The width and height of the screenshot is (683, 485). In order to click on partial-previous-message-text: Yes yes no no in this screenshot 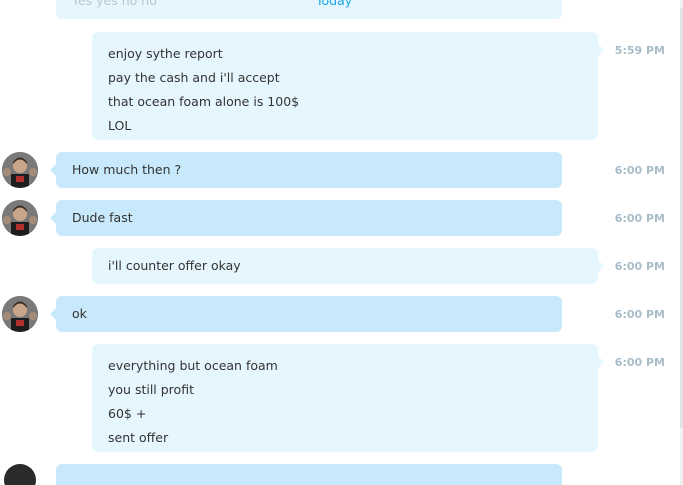, I will do `click(114, 4)`.